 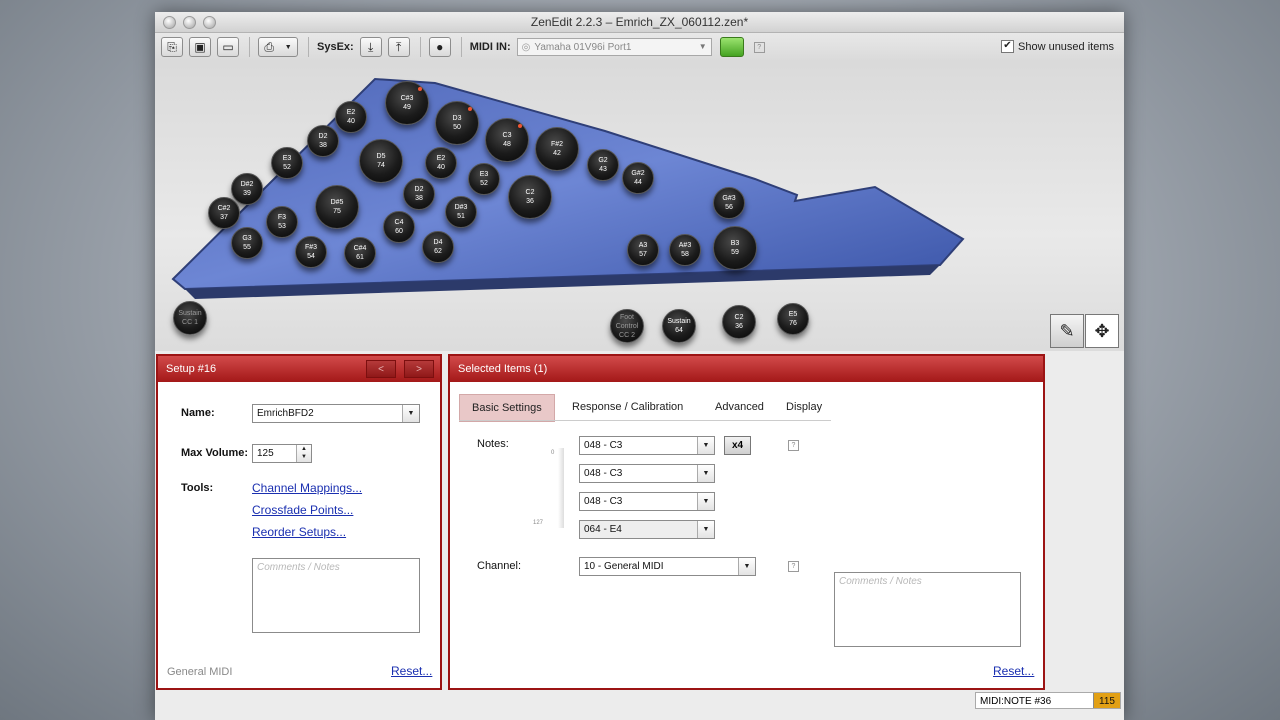 What do you see at coordinates (927, 609) in the screenshot?
I see `item-comments: Comments / Notes` at bounding box center [927, 609].